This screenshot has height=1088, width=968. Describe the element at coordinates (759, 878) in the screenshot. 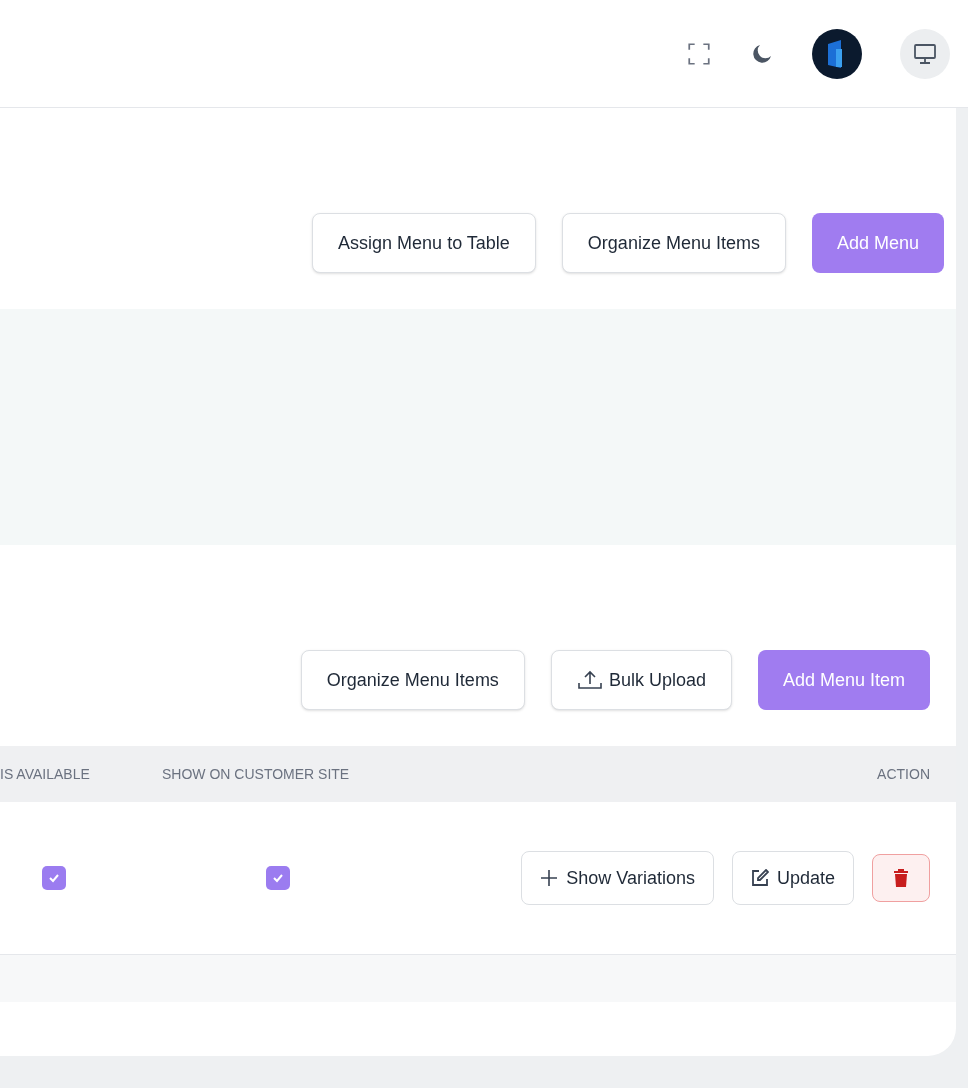

I see `edit-icon` at that location.